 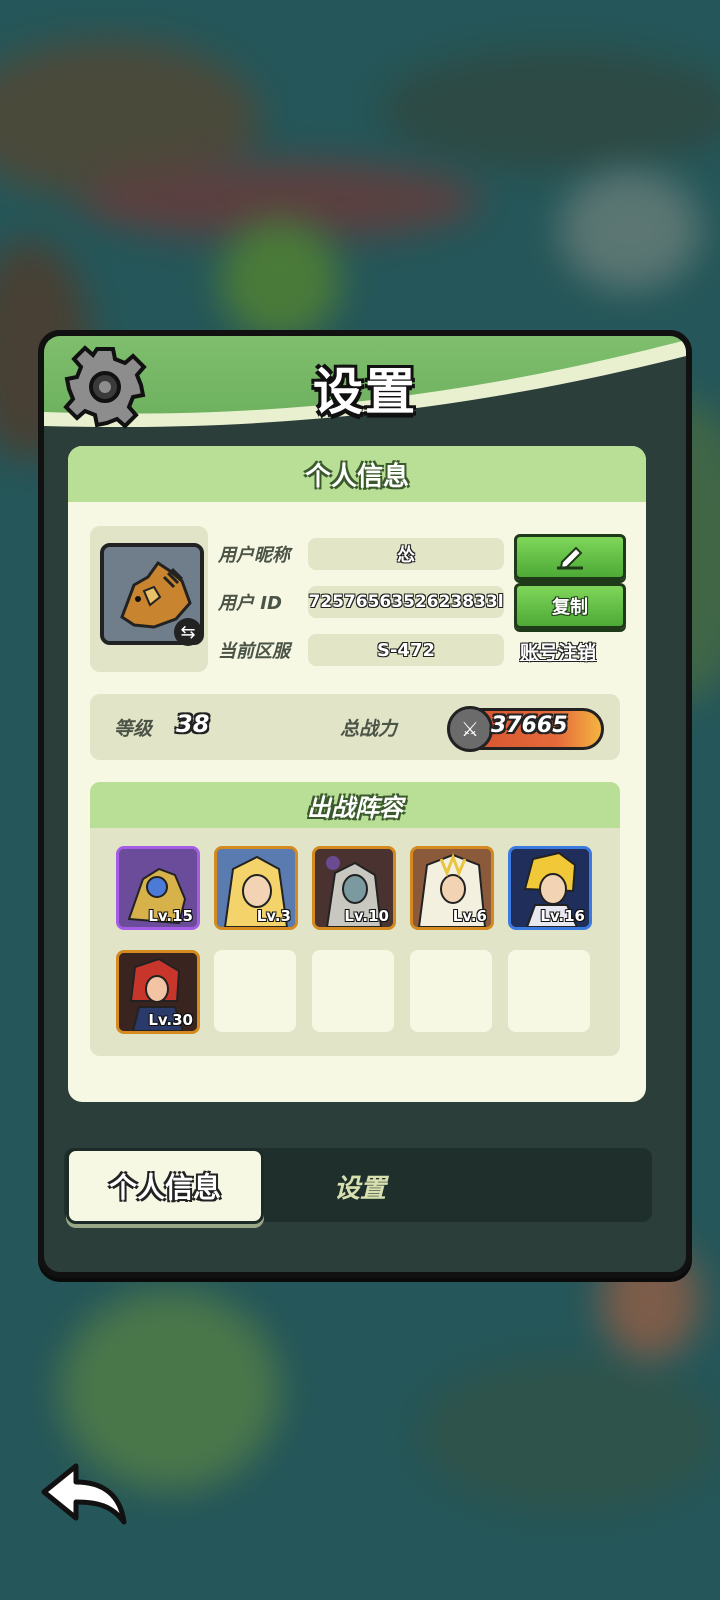 What do you see at coordinates (406, 554) in the screenshot?
I see `nickname-value: 怂` at bounding box center [406, 554].